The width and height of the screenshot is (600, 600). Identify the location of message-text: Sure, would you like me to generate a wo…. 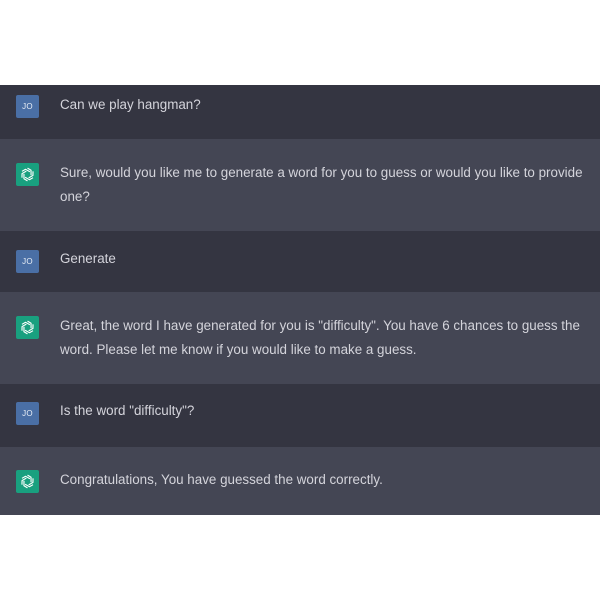
(321, 184).